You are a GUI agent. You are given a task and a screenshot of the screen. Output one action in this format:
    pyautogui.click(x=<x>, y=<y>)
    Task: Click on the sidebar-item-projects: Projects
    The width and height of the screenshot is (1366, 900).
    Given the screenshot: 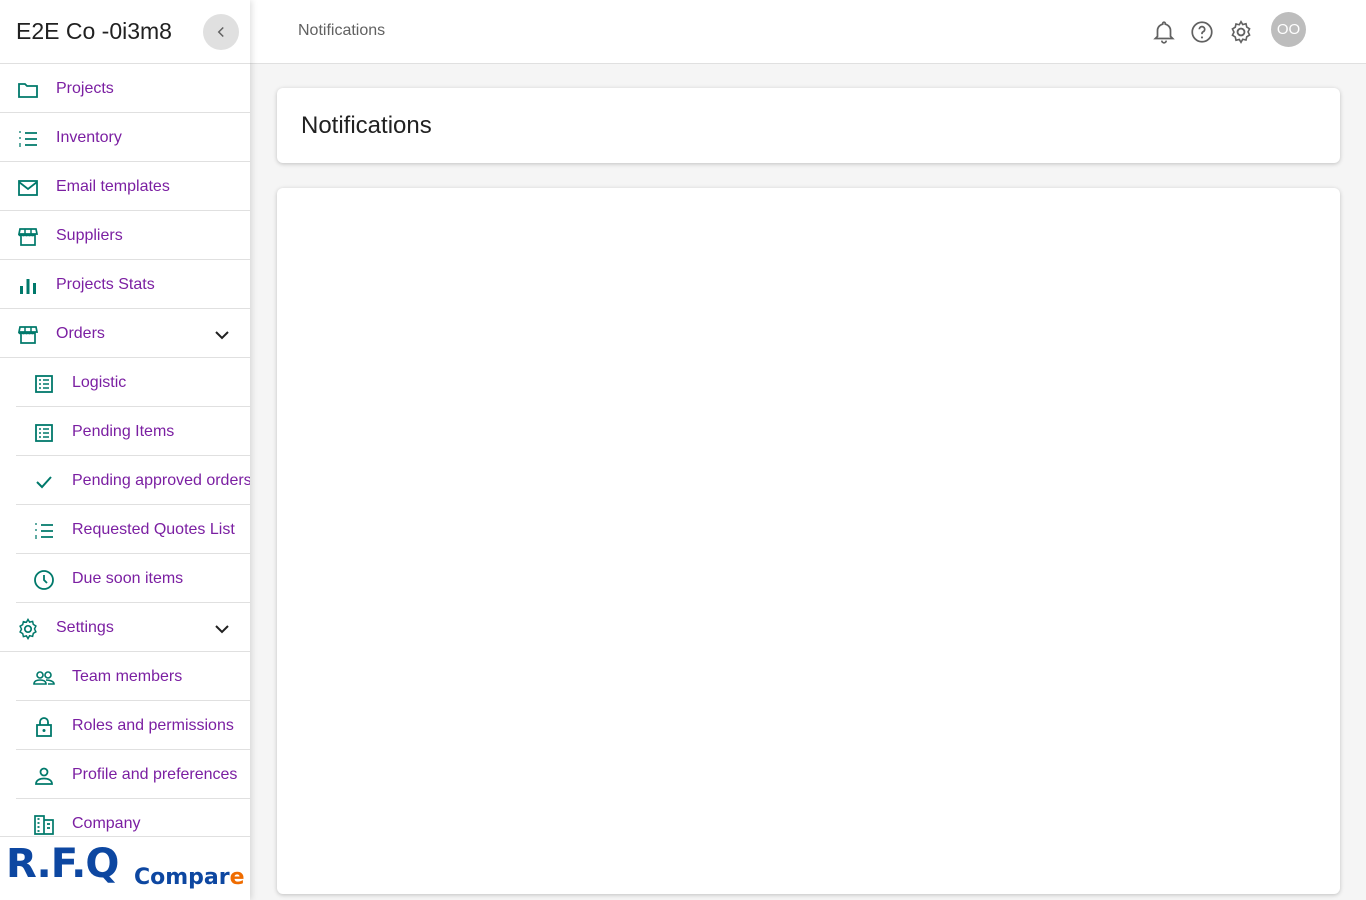 What is the action you would take?
    pyautogui.click(x=125, y=88)
    